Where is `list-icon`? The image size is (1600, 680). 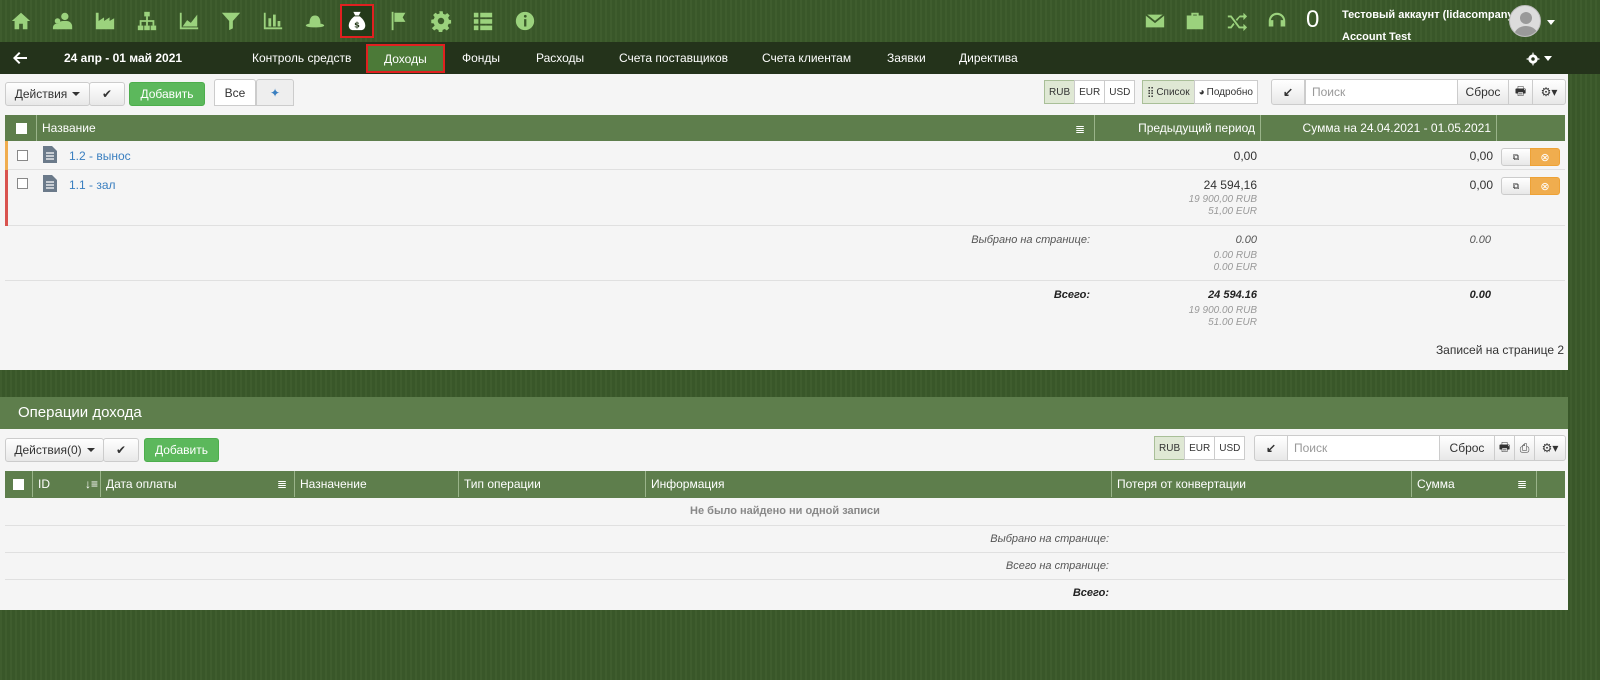
list-icon is located at coordinates (483, 21).